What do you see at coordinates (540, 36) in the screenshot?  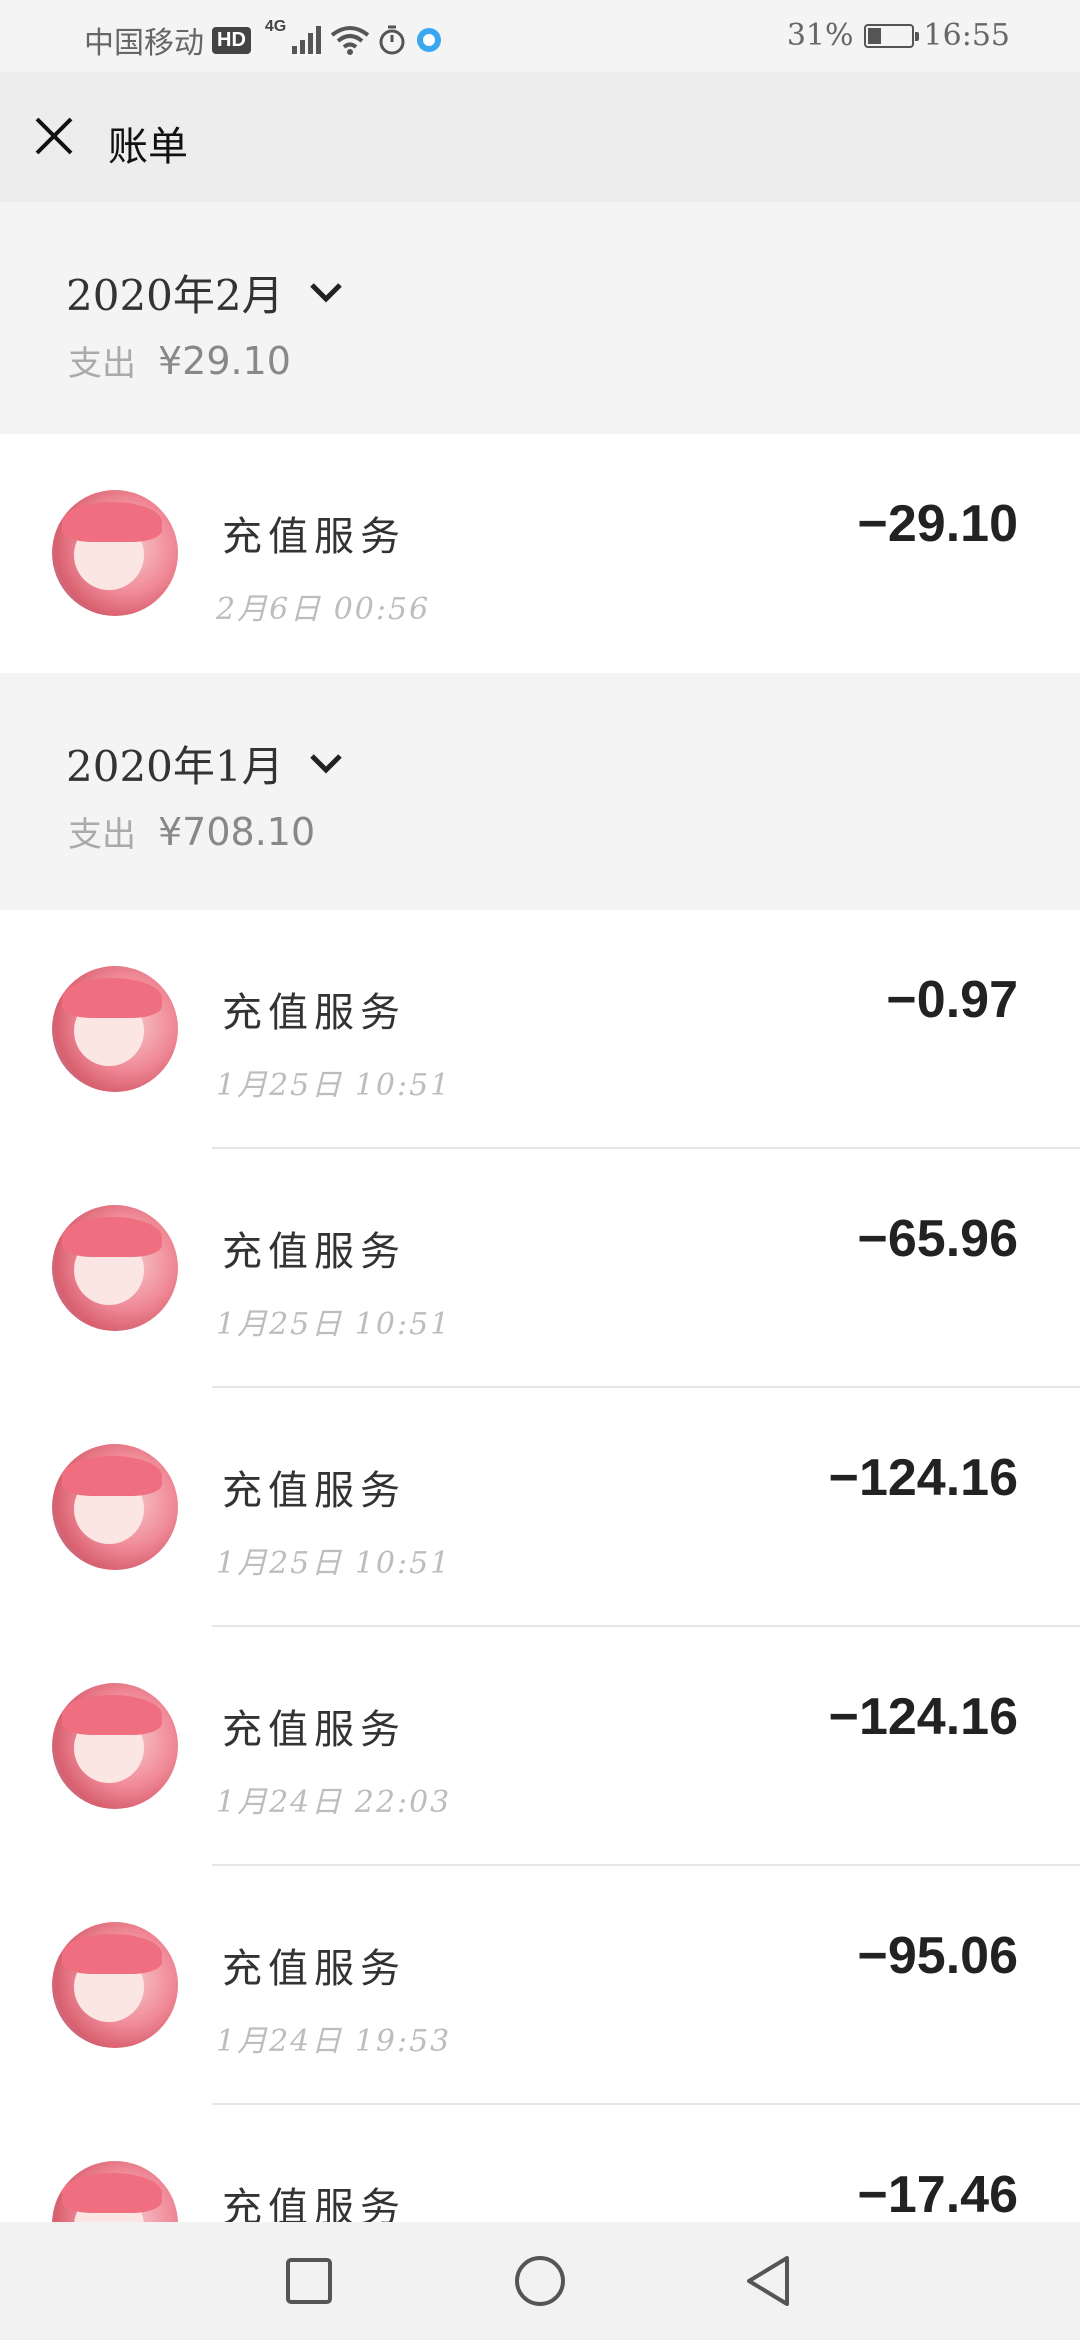 I see `status-bar: 中国移动 HD 4G 31% 16:55` at bounding box center [540, 36].